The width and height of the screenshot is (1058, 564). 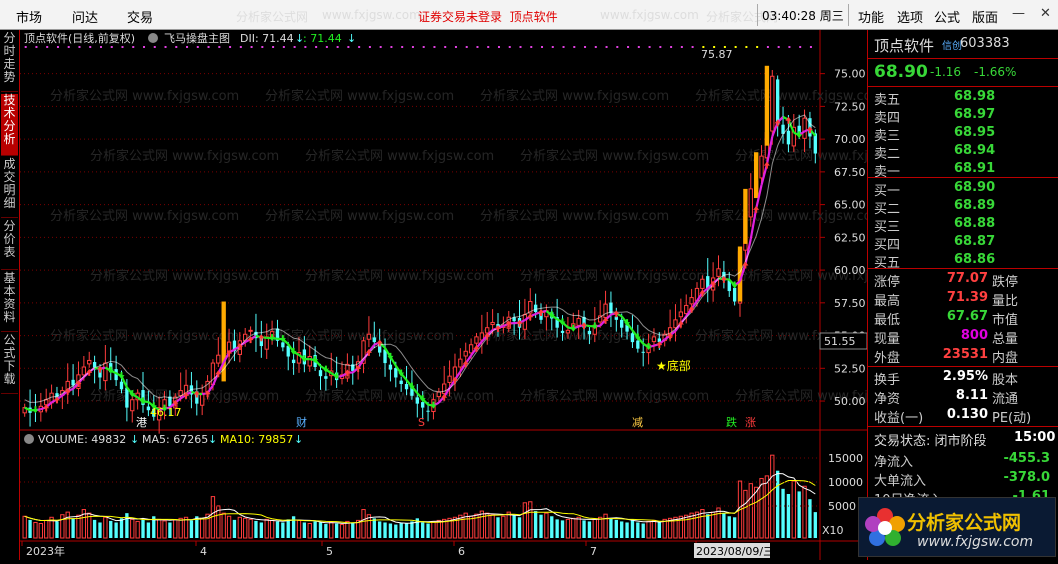 What do you see at coordinates (272, 16) in the screenshot?
I see `topbar-watermark-1: 分析家公式网` at bounding box center [272, 16].